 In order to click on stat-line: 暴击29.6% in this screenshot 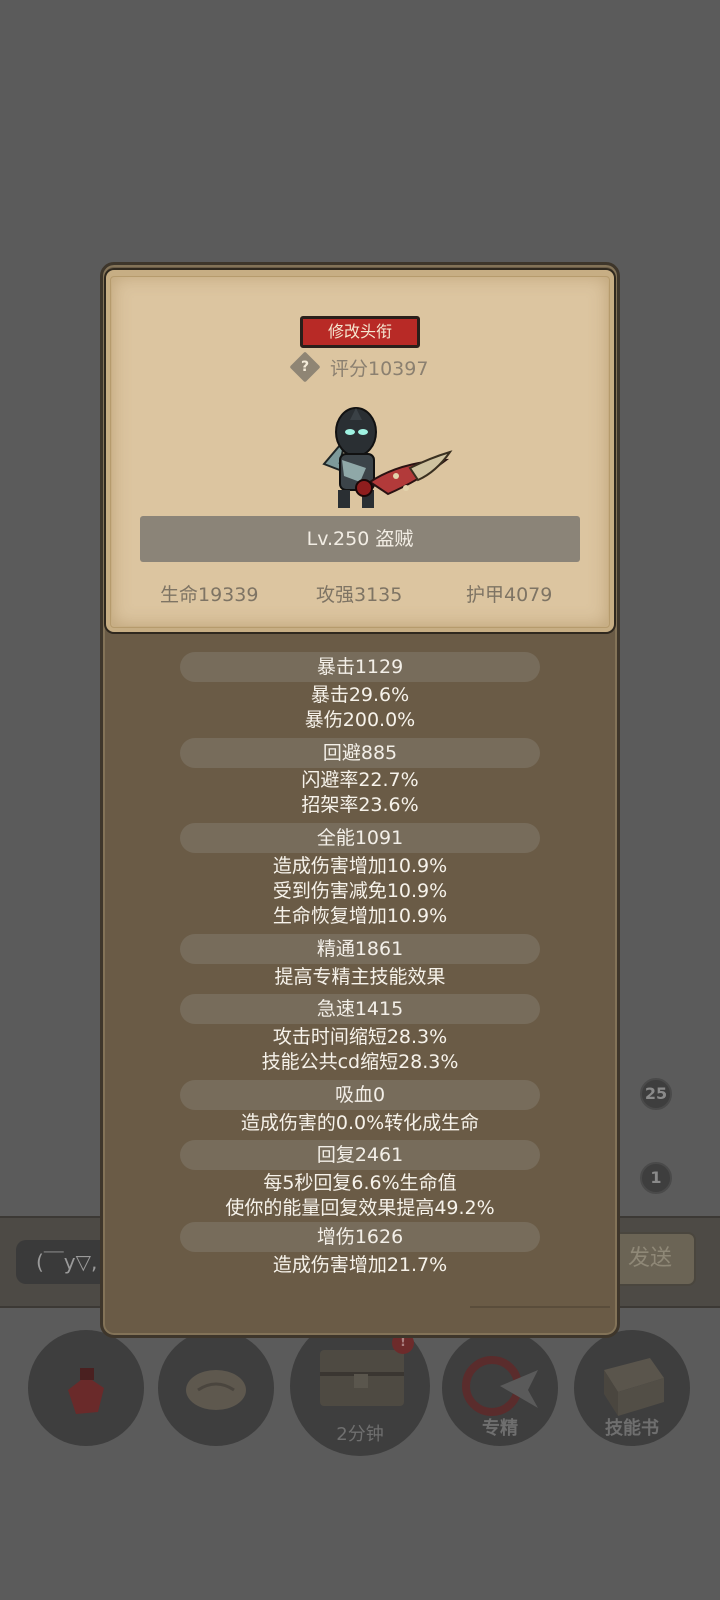, I will do `click(360, 695)`.